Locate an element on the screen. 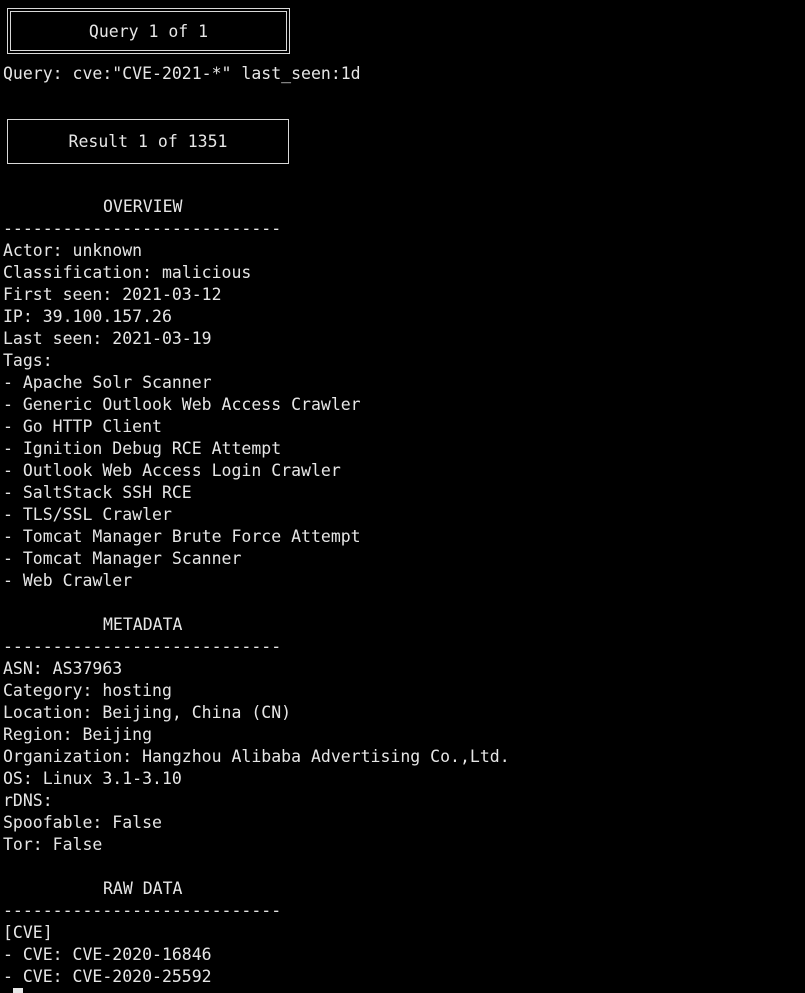  tag-item: - Outlook Web Access Login Crawler is located at coordinates (172, 470).